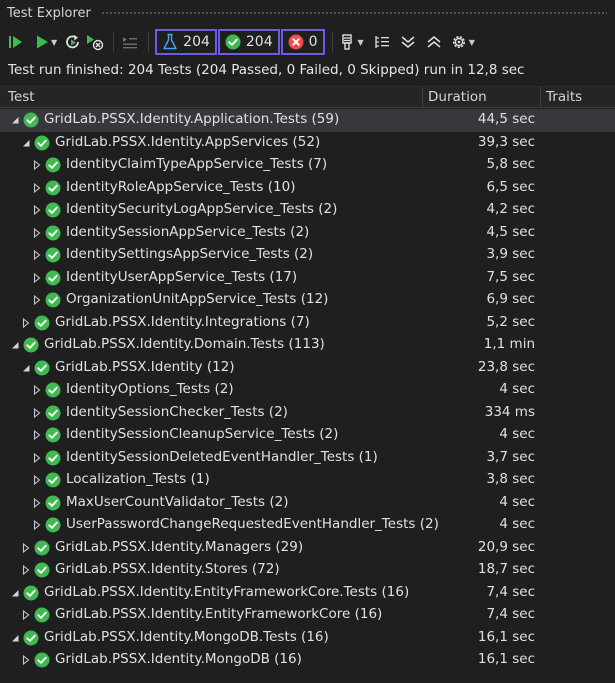 The image size is (615, 683). I want to click on cancel-button, so click(95, 42).